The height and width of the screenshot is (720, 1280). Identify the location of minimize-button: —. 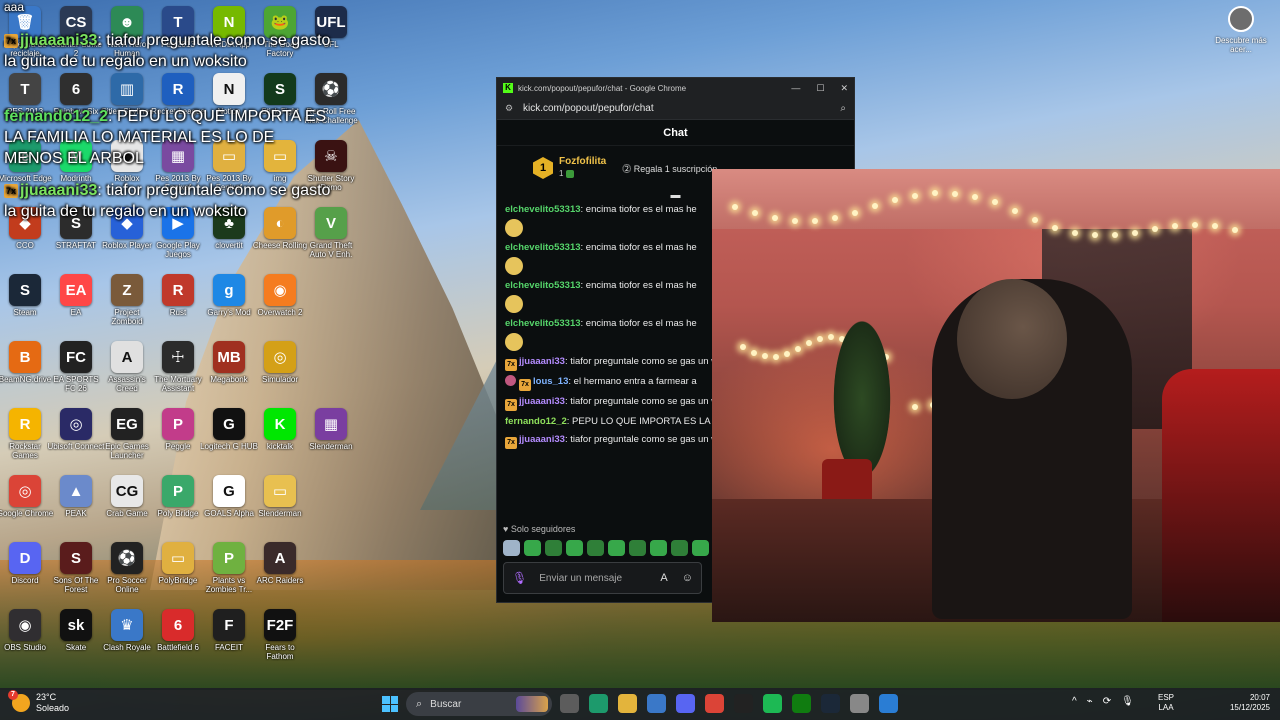
(795, 88).